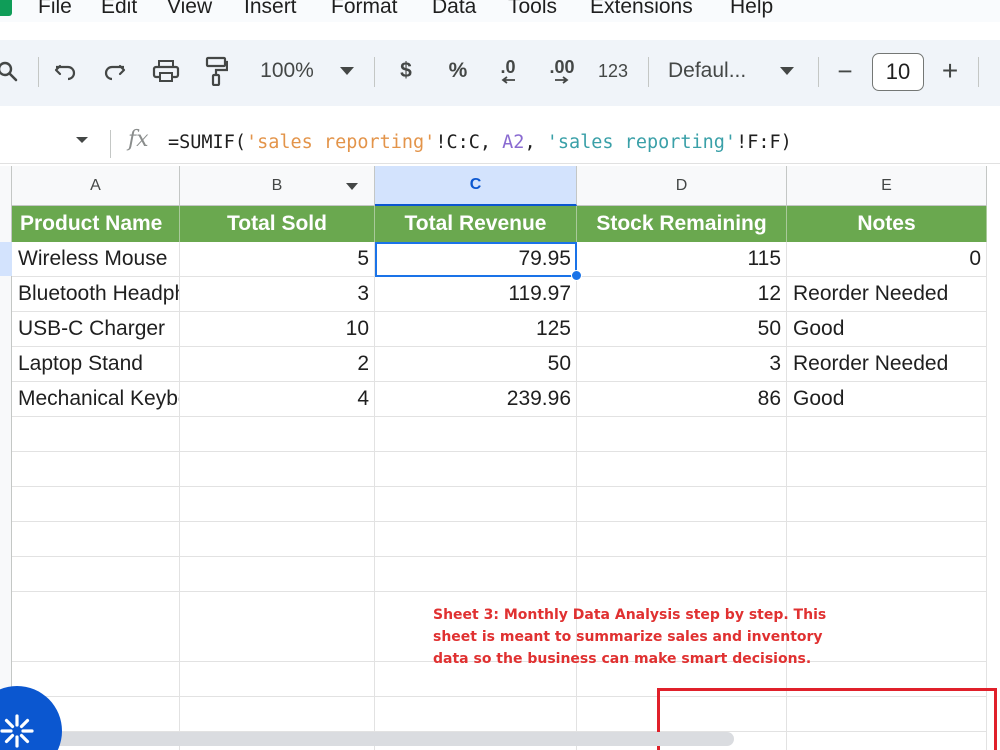 Image resolution: width=1000 pixels, height=750 pixels. What do you see at coordinates (751, 9) in the screenshot?
I see `menu-help: Help` at bounding box center [751, 9].